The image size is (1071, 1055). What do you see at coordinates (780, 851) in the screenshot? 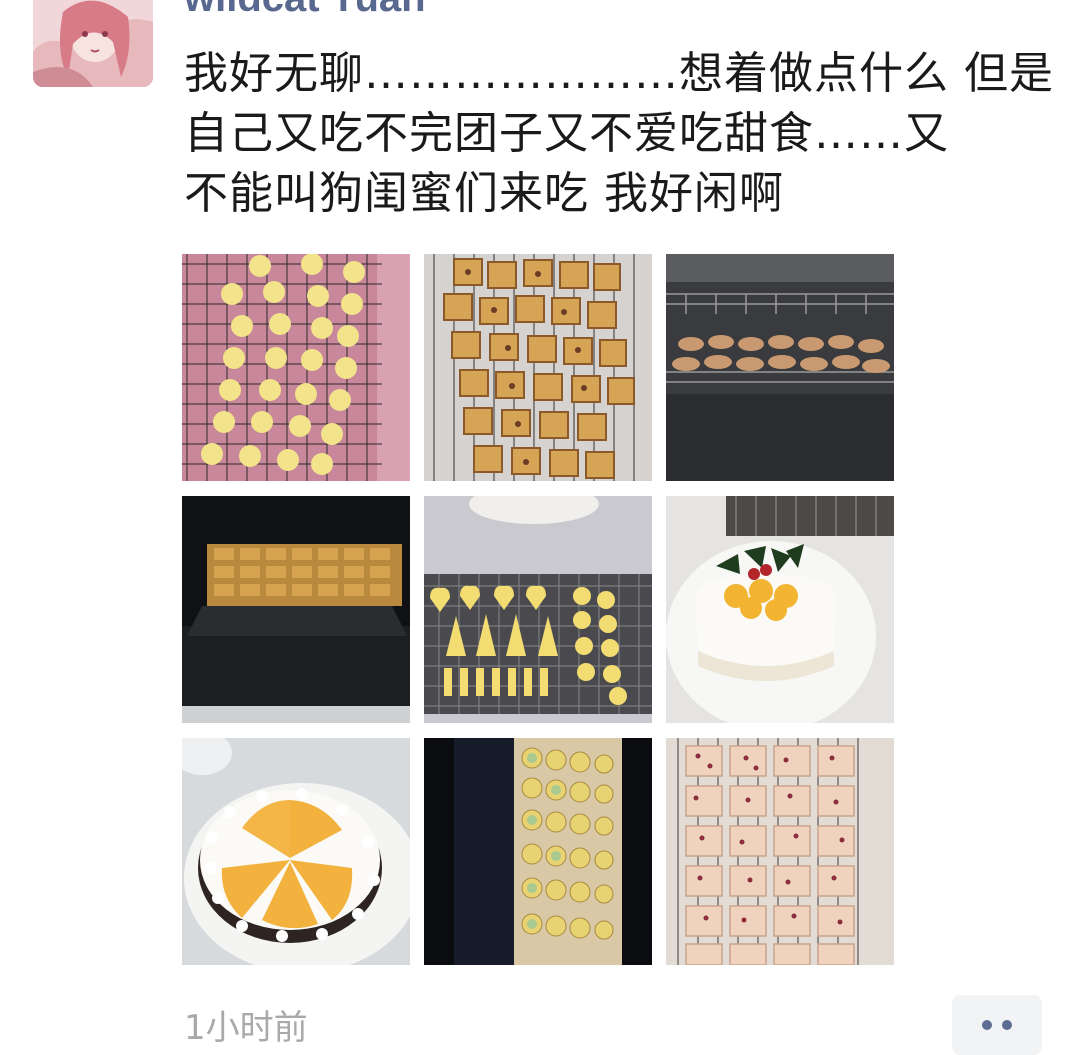
I see `photo-cranberry-cookies` at bounding box center [780, 851].